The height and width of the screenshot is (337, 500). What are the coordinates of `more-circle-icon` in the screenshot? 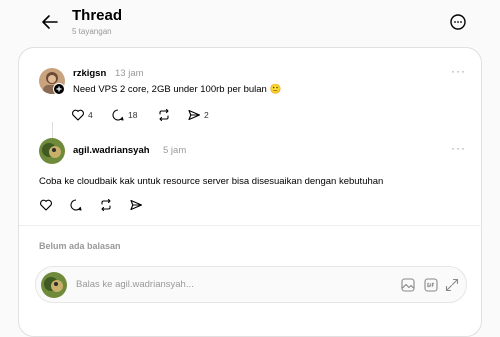 It's located at (458, 22).